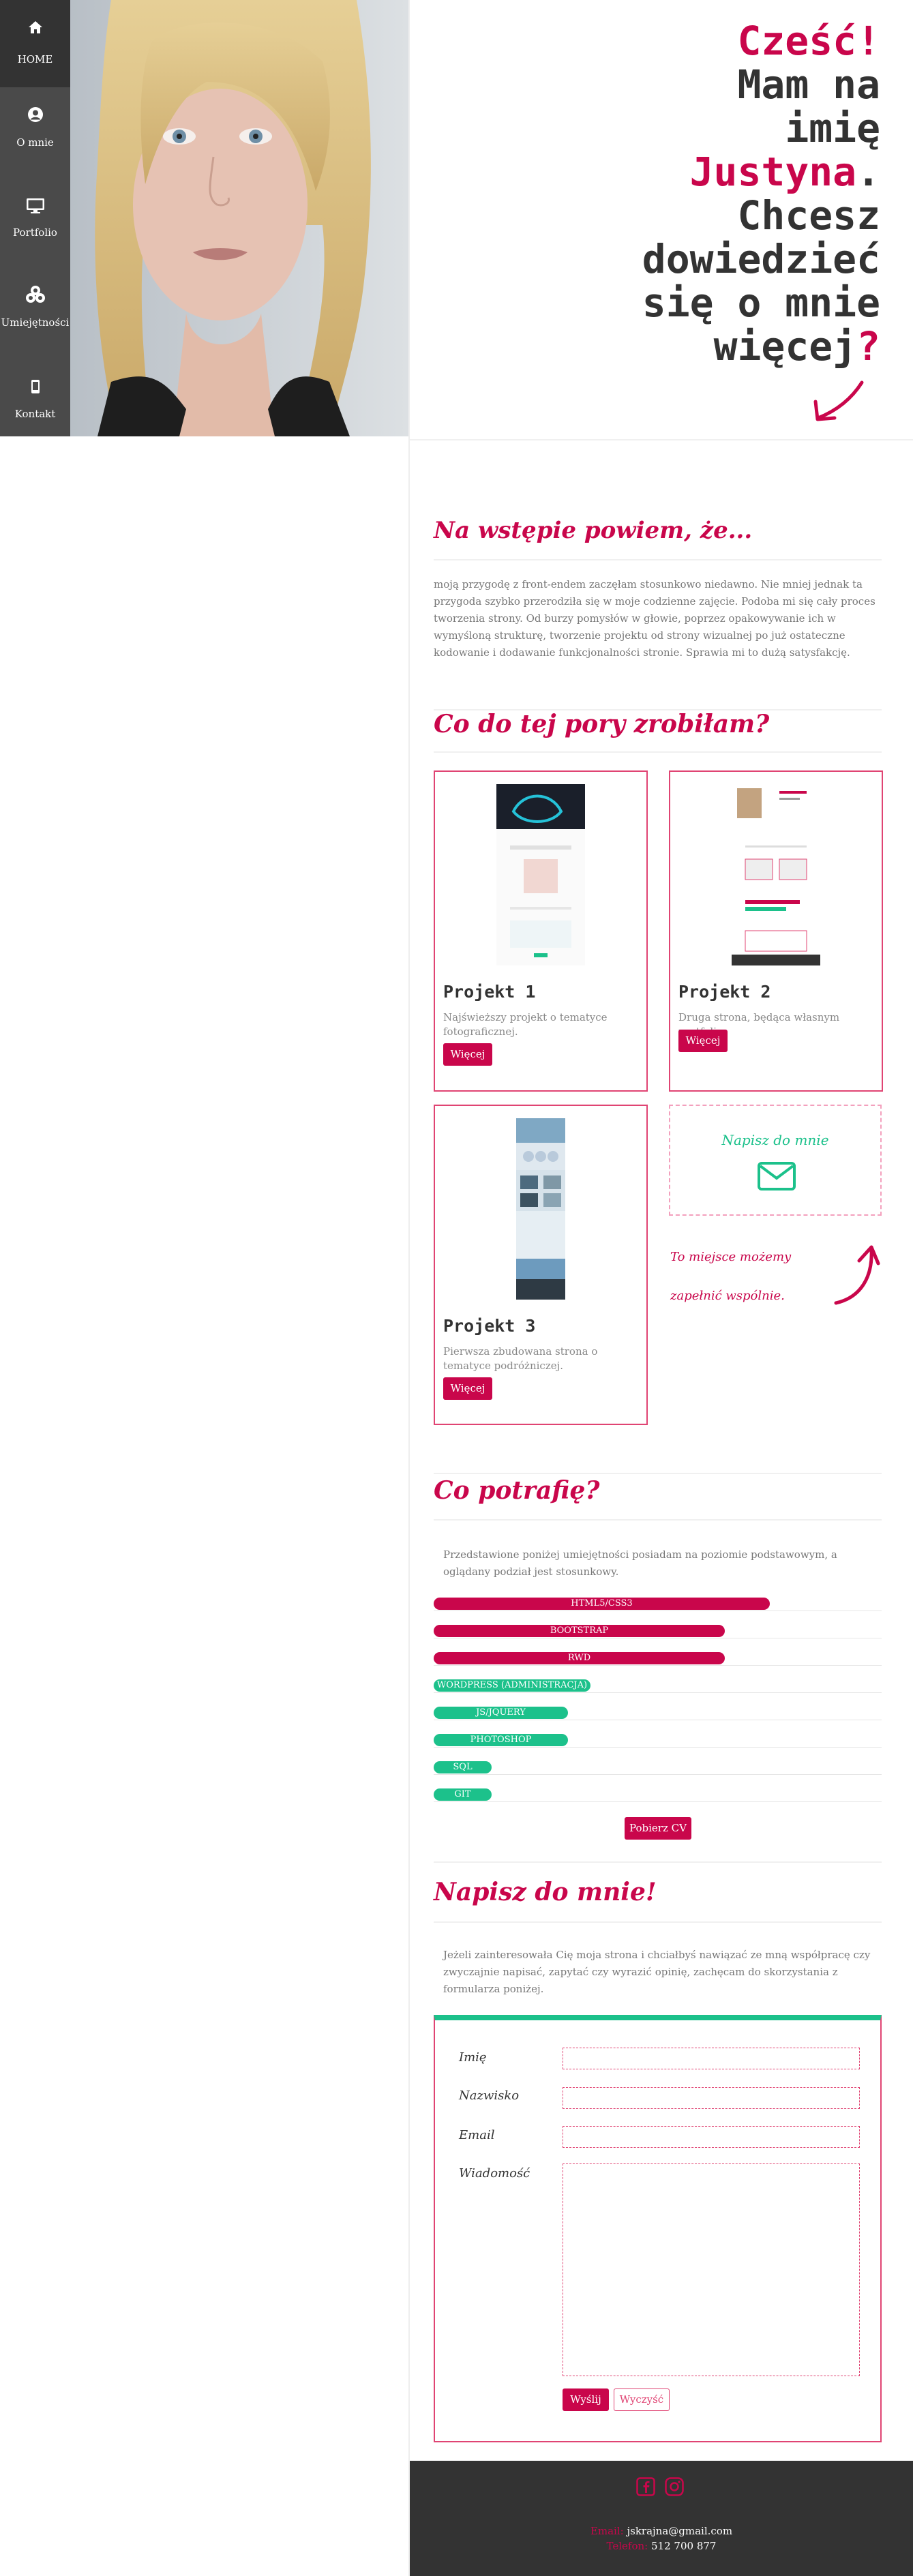 The height and width of the screenshot is (2576, 913). I want to click on project-1-title: Projekt 1, so click(489, 992).